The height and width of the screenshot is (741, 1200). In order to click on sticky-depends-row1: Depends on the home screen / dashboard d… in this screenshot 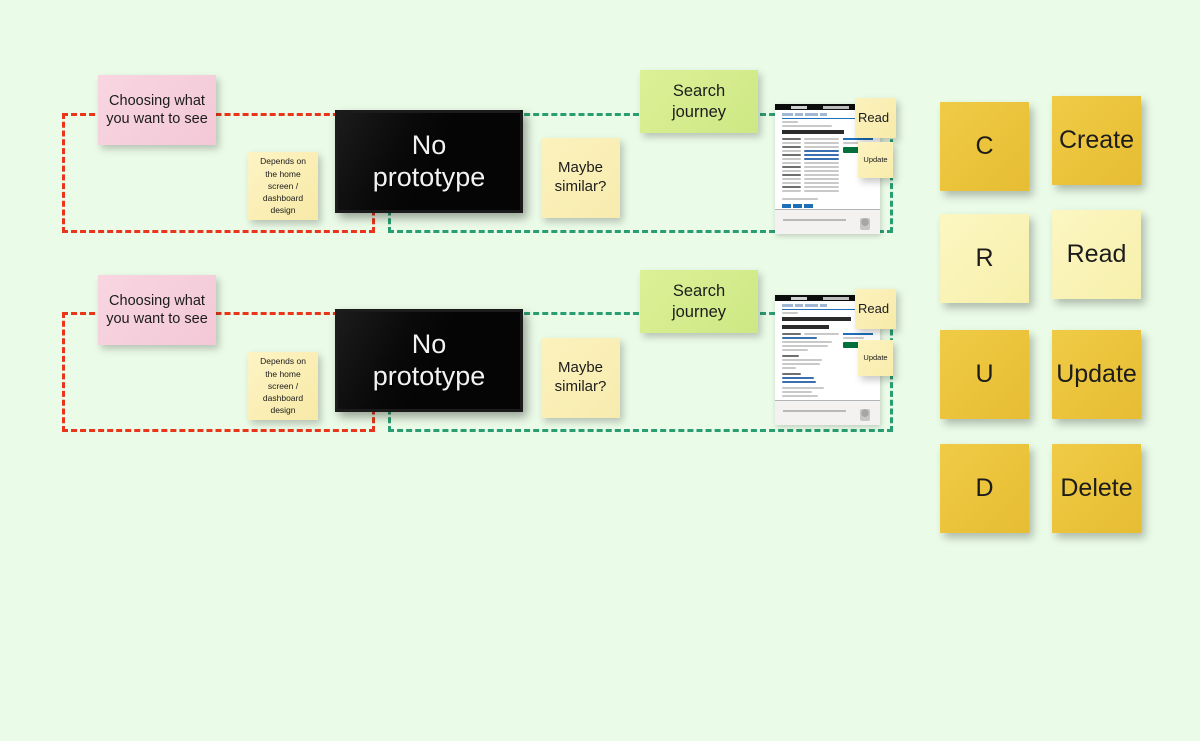, I will do `click(283, 186)`.